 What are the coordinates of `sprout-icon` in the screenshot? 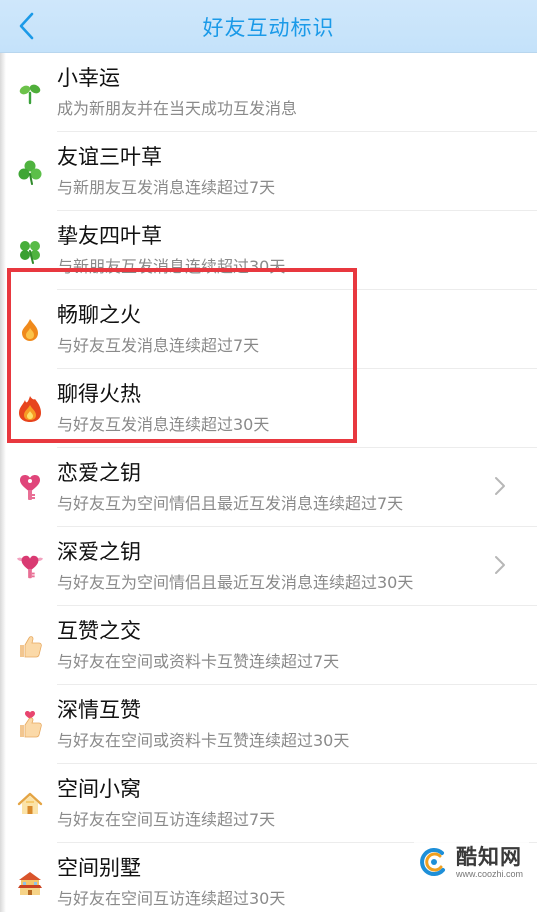 It's located at (30, 93).